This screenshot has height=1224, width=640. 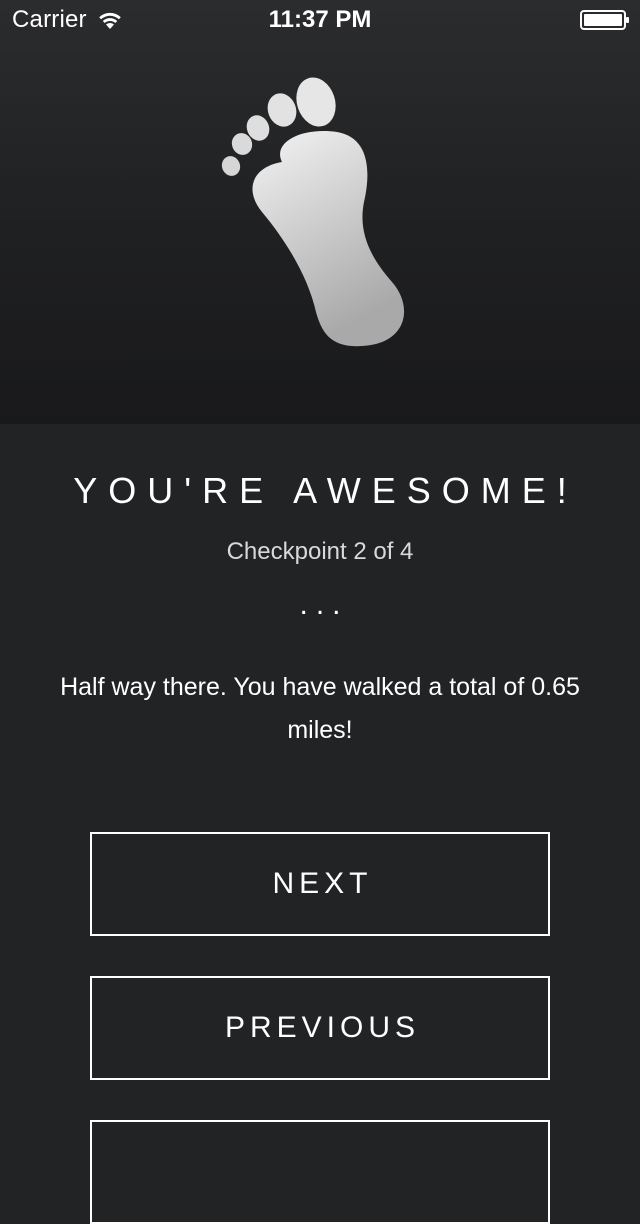 I want to click on previous-button: PREVIOUS, so click(x=320, y=1028).